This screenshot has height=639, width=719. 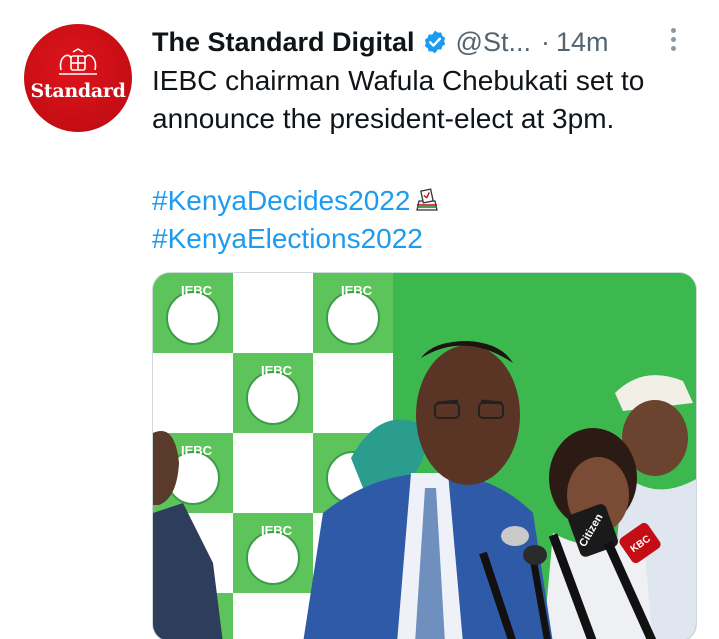 What do you see at coordinates (673, 42) in the screenshot?
I see `more-options-icon` at bounding box center [673, 42].